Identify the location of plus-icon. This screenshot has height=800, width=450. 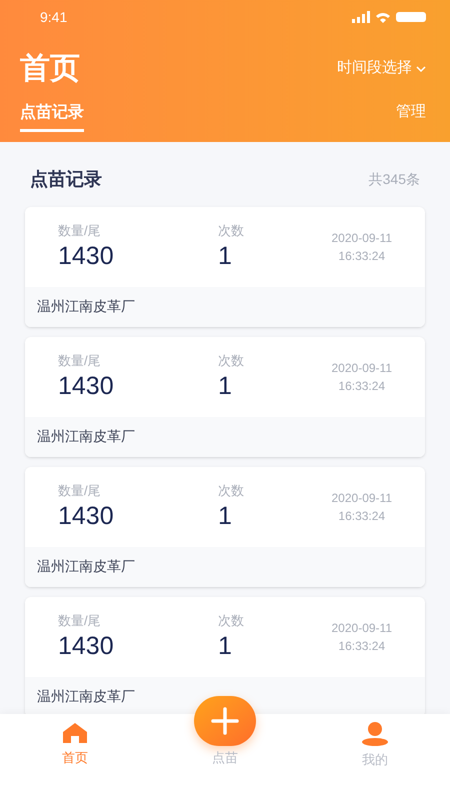
(225, 721).